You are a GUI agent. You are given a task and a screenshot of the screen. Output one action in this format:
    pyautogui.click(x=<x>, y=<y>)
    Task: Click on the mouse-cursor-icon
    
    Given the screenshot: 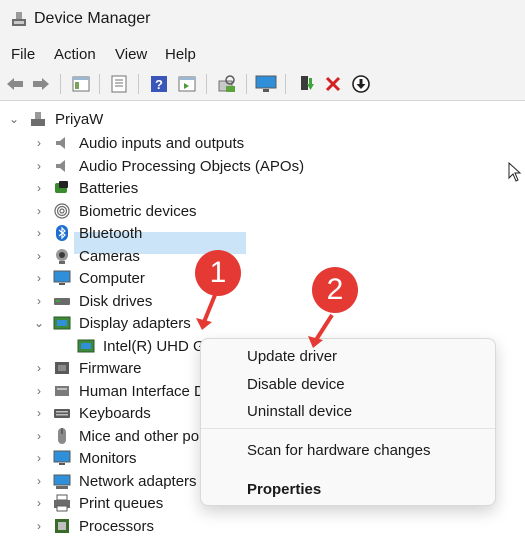 What is the action you would take?
    pyautogui.click(x=515, y=172)
    